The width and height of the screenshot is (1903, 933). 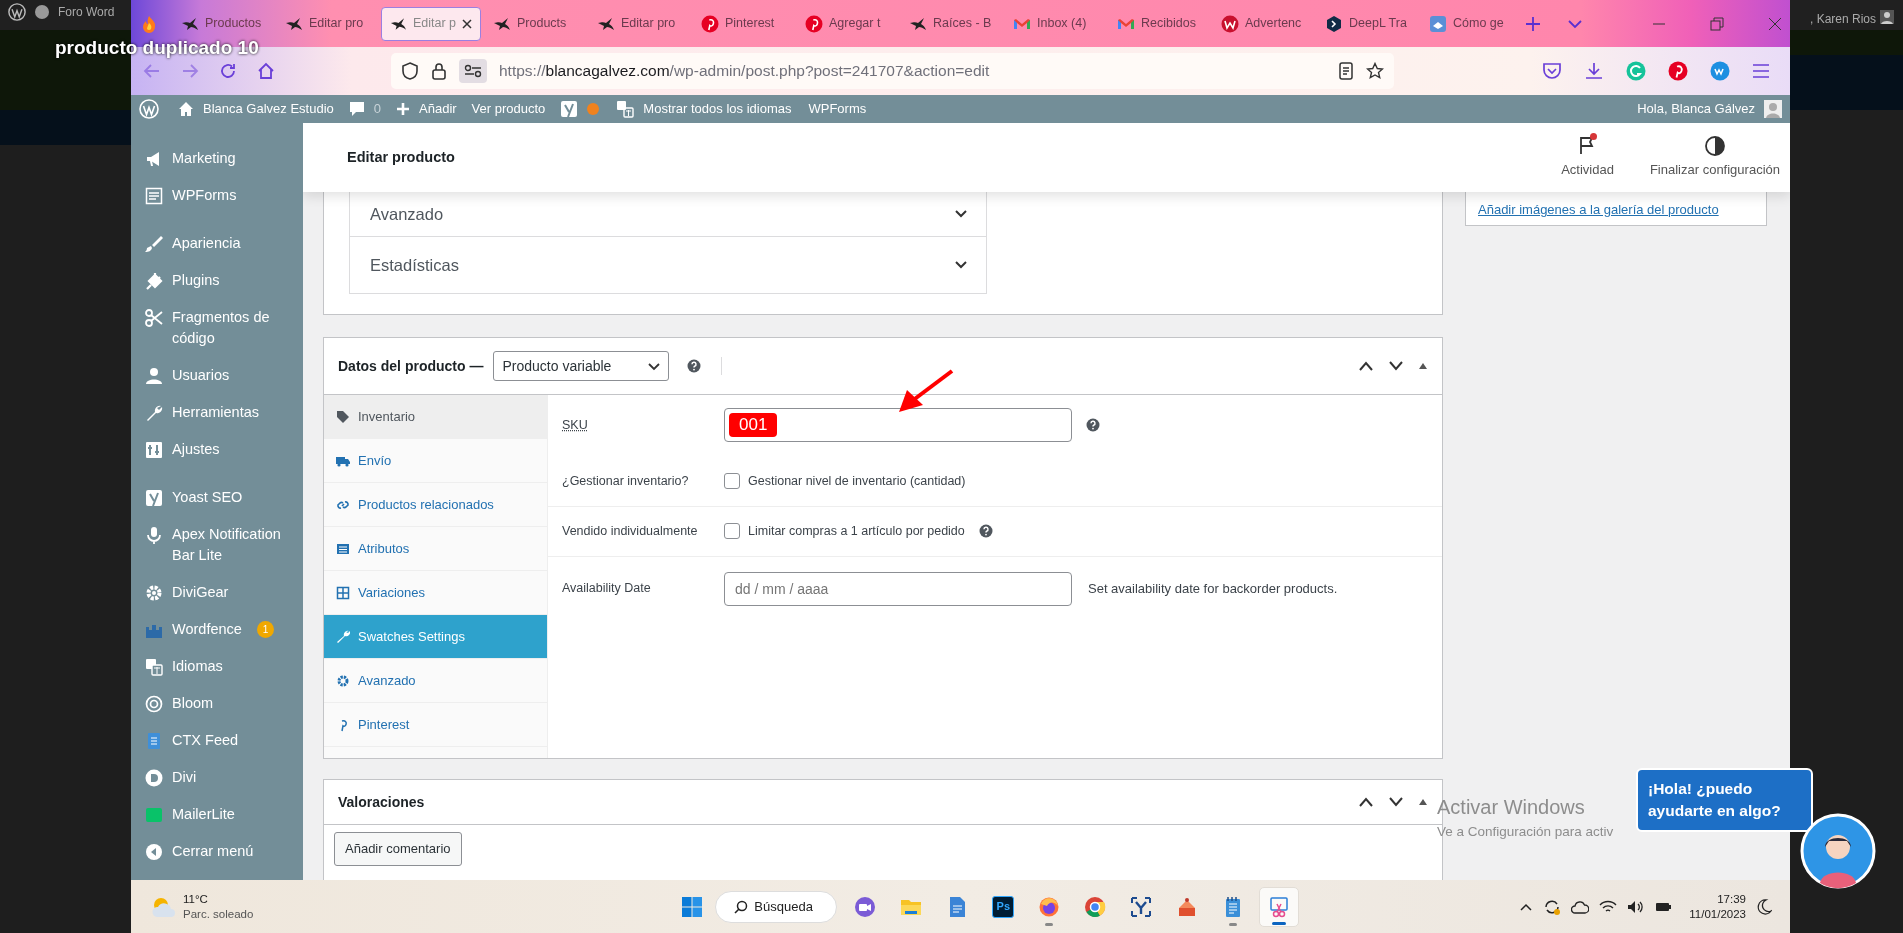 I want to click on tab: Avanzado, so click(x=435, y=681).